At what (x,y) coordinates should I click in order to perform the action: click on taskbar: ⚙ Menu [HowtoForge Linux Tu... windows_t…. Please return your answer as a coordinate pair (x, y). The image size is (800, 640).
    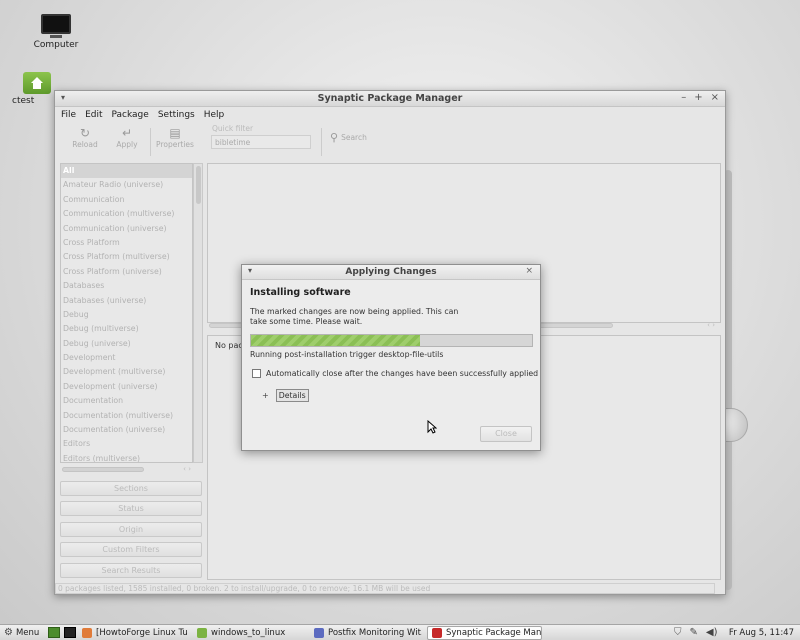
    Looking at the image, I should click on (400, 632).